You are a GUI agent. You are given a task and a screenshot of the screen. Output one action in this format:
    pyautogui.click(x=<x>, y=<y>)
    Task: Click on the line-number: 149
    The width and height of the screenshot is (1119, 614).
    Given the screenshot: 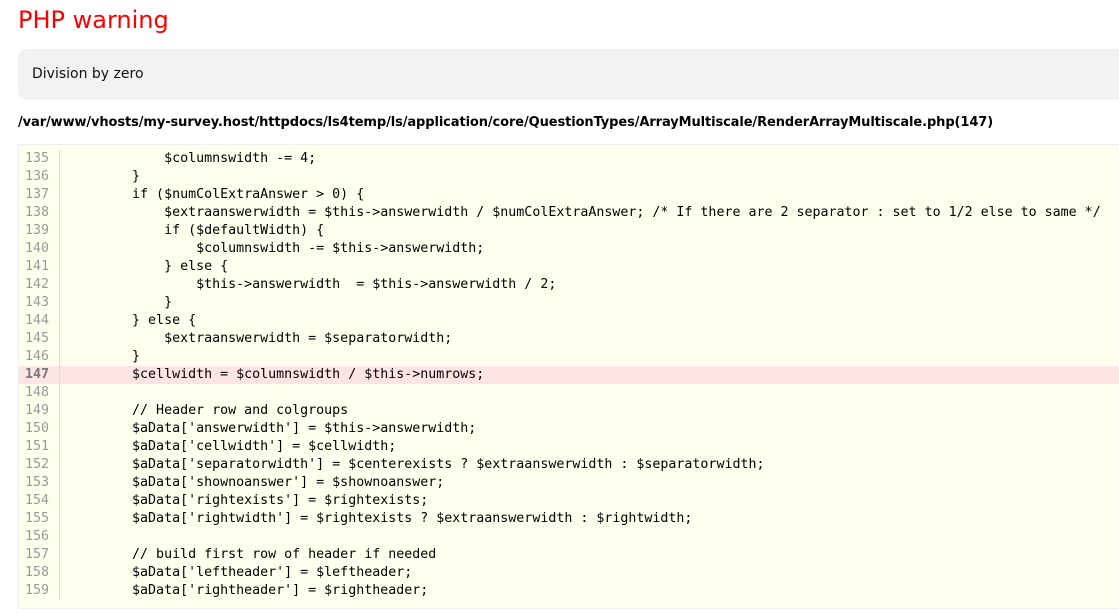 What is the action you would take?
    pyautogui.click(x=37, y=410)
    